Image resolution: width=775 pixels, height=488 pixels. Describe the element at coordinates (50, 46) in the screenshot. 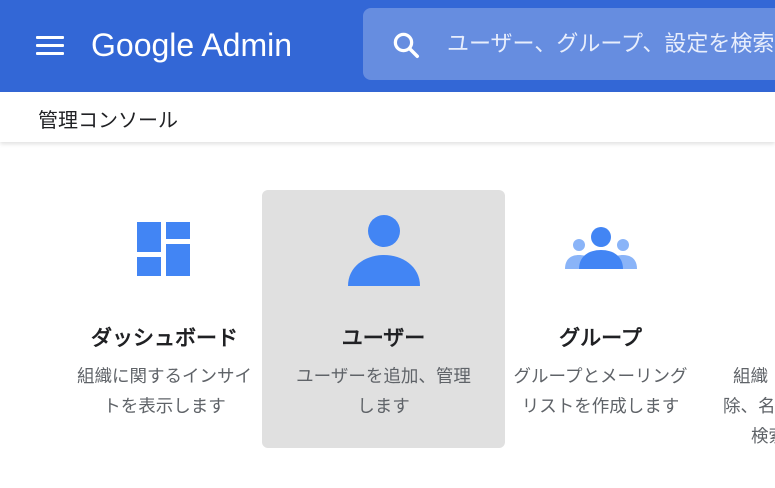

I see `menu-icon` at that location.